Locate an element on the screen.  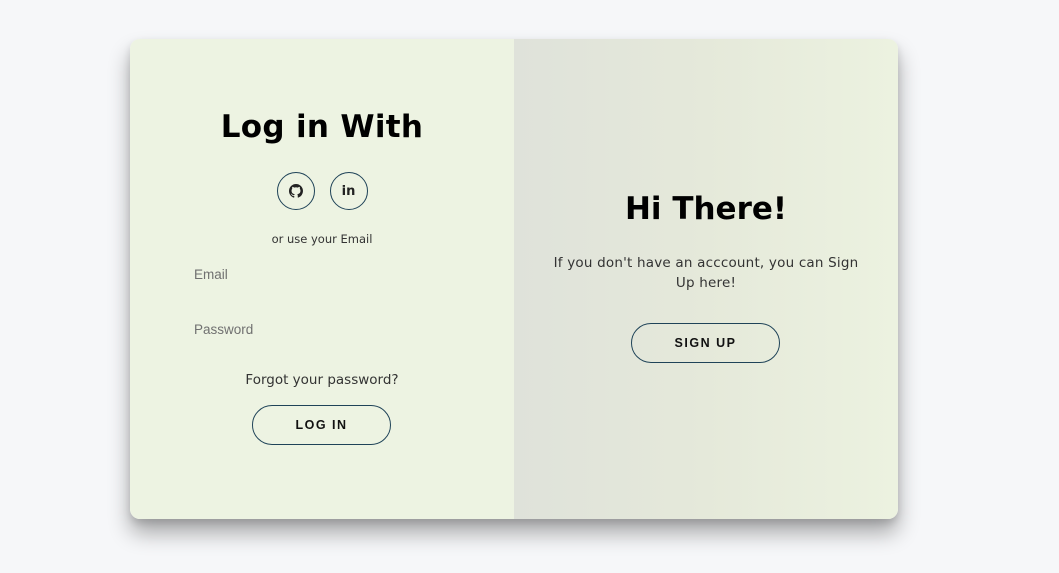
login-title: Log in With is located at coordinates (322, 127).